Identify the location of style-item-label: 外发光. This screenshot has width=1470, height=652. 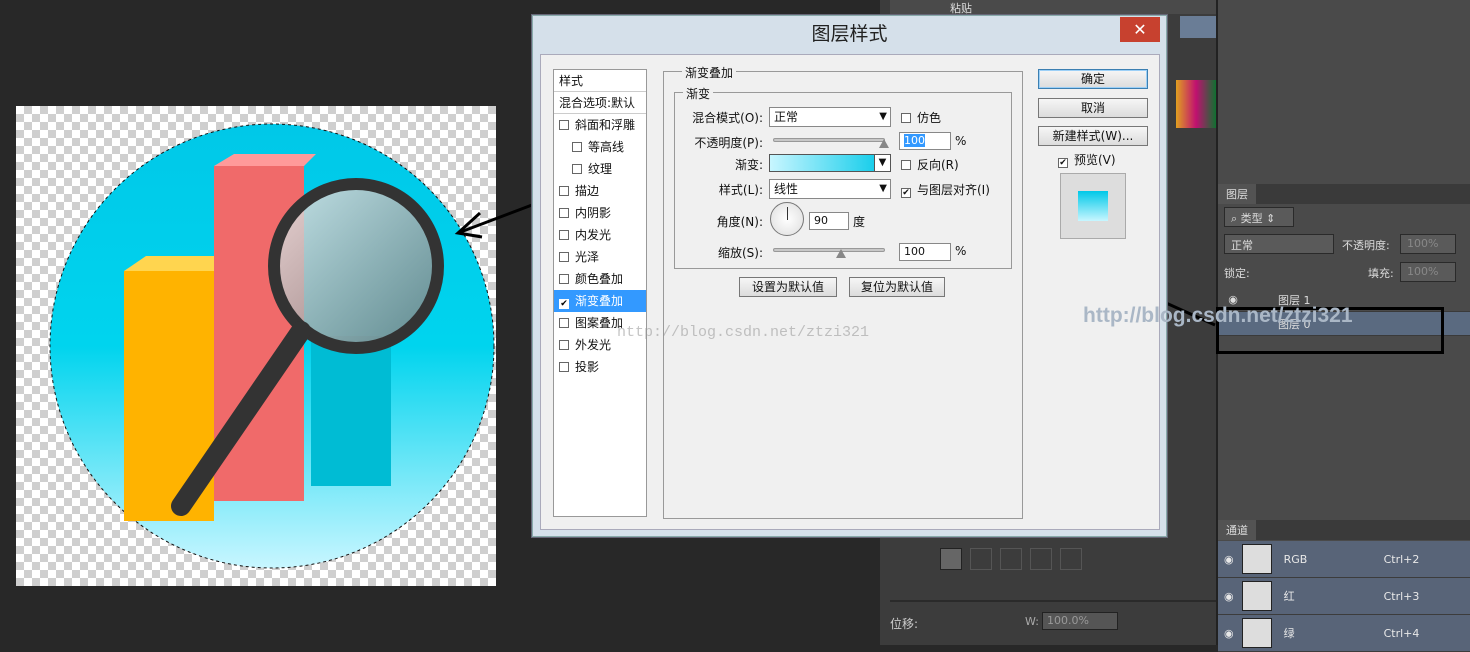
(593, 345).